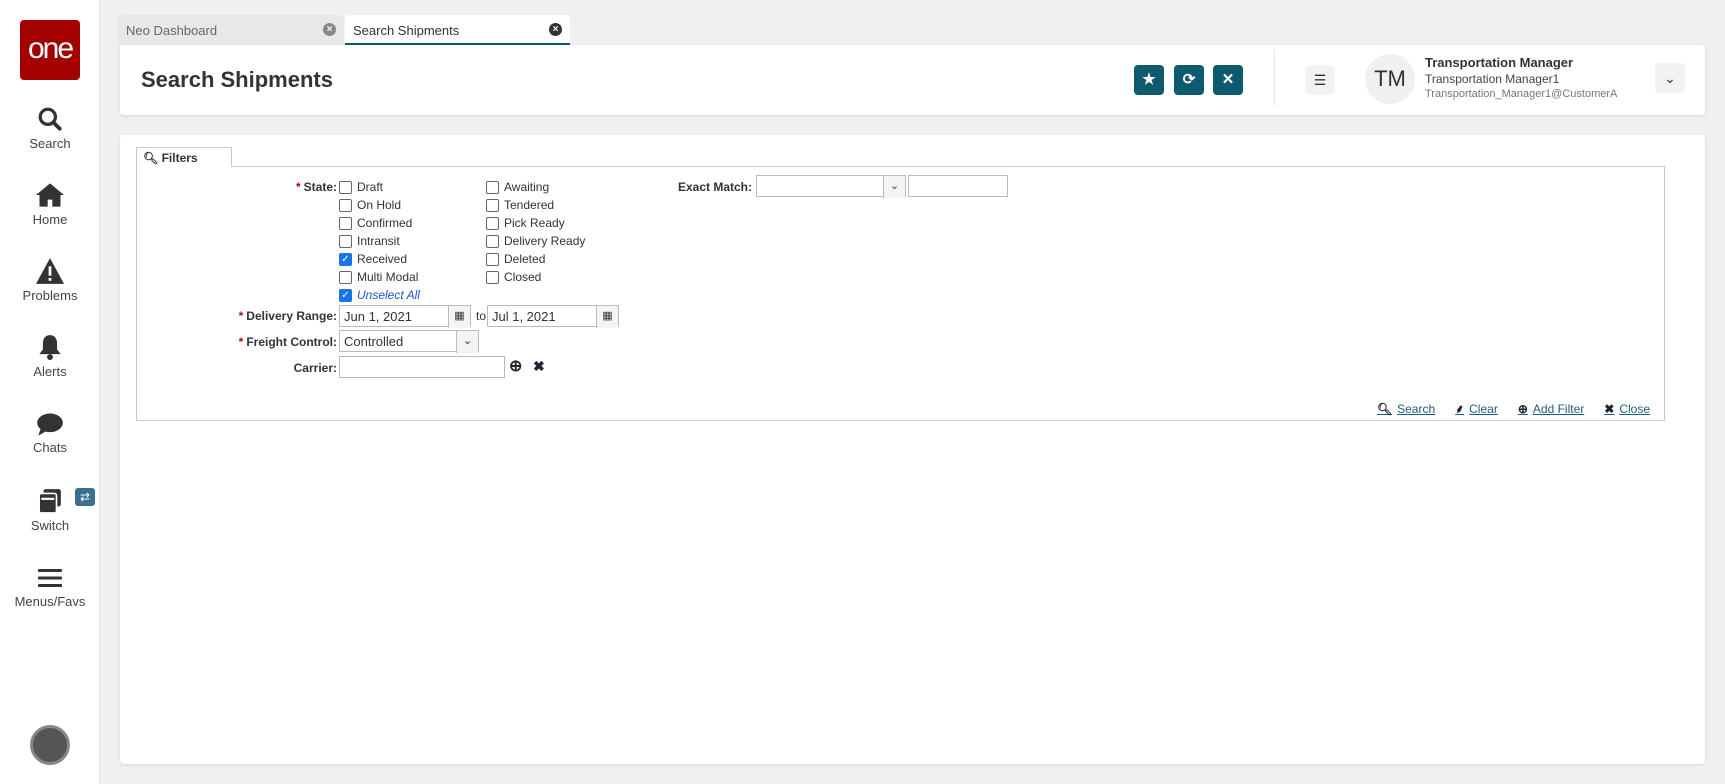 Image resolution: width=1725 pixels, height=784 pixels. Describe the element at coordinates (50, 601) in the screenshot. I see `sidebar-item-label: Menus/Favs` at that location.